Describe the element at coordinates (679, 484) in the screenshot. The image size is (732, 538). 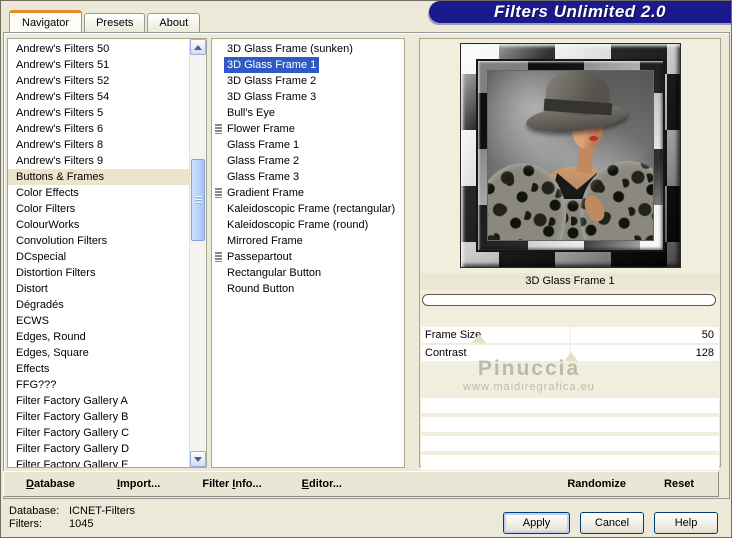
I see `reset-button: Reset` at that location.